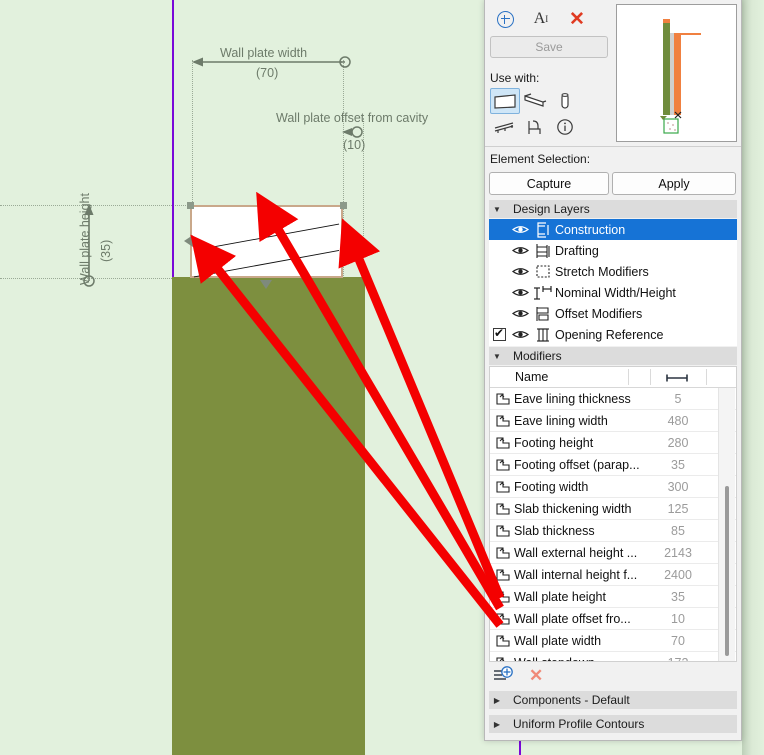 This screenshot has height=755, width=764. I want to click on modifier-value: 172, so click(678, 659).